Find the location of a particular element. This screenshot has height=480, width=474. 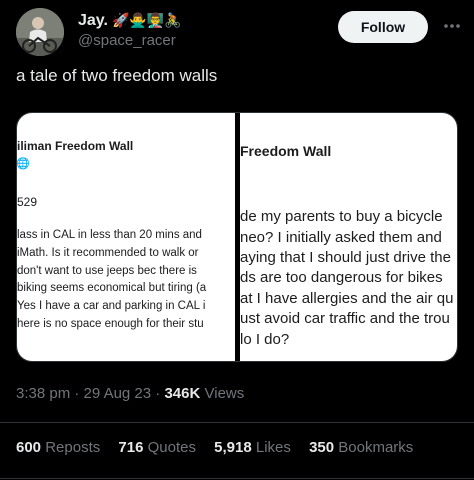

left-post-line: Yes I have a car and parking in CAL i is located at coordinates (111, 306).